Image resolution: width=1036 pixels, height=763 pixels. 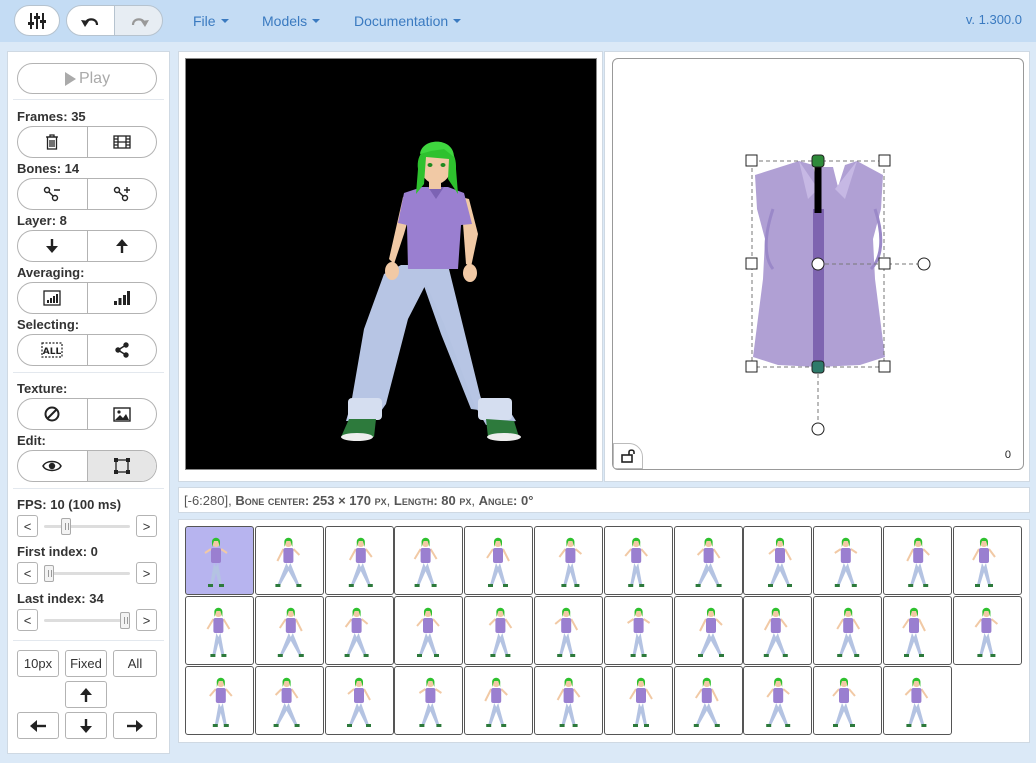 I want to click on divider, so click(x=88, y=640).